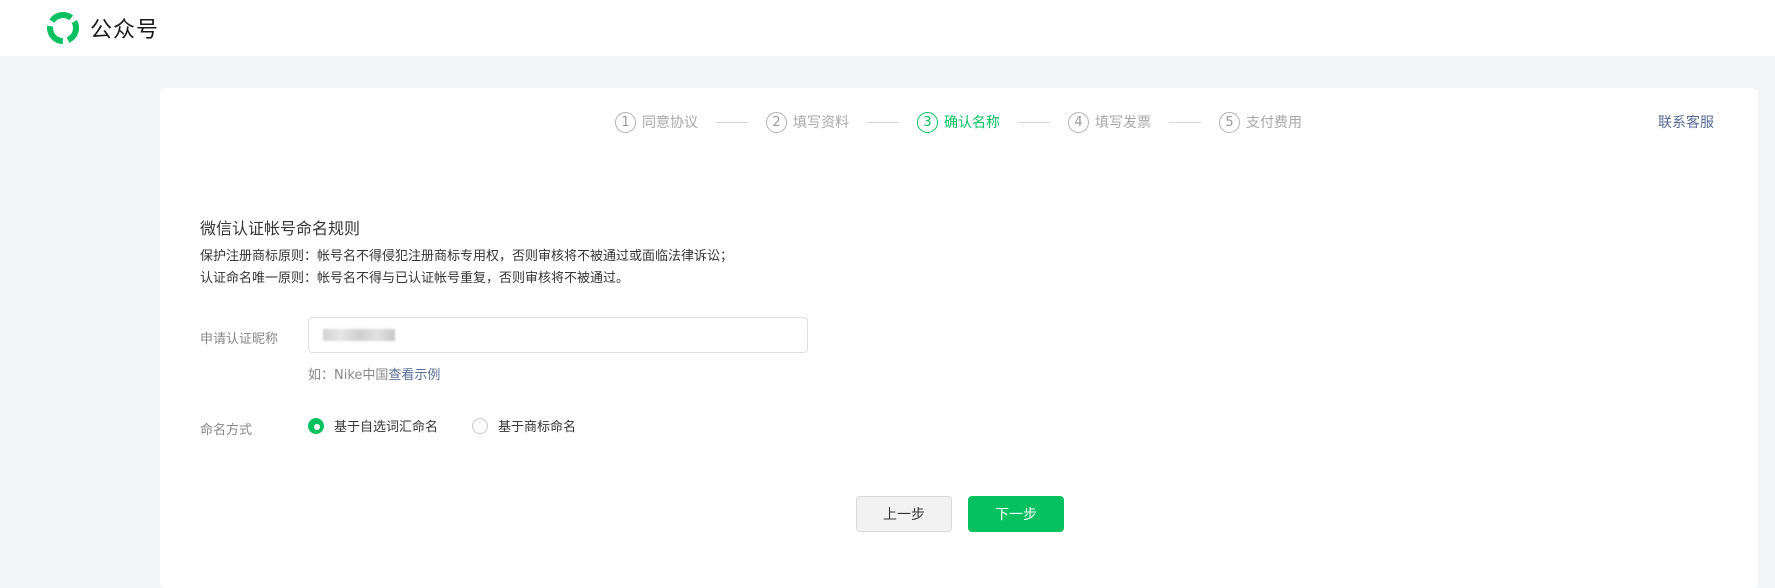  Describe the element at coordinates (972, 123) in the screenshot. I see `step-label: 确认名称` at that location.